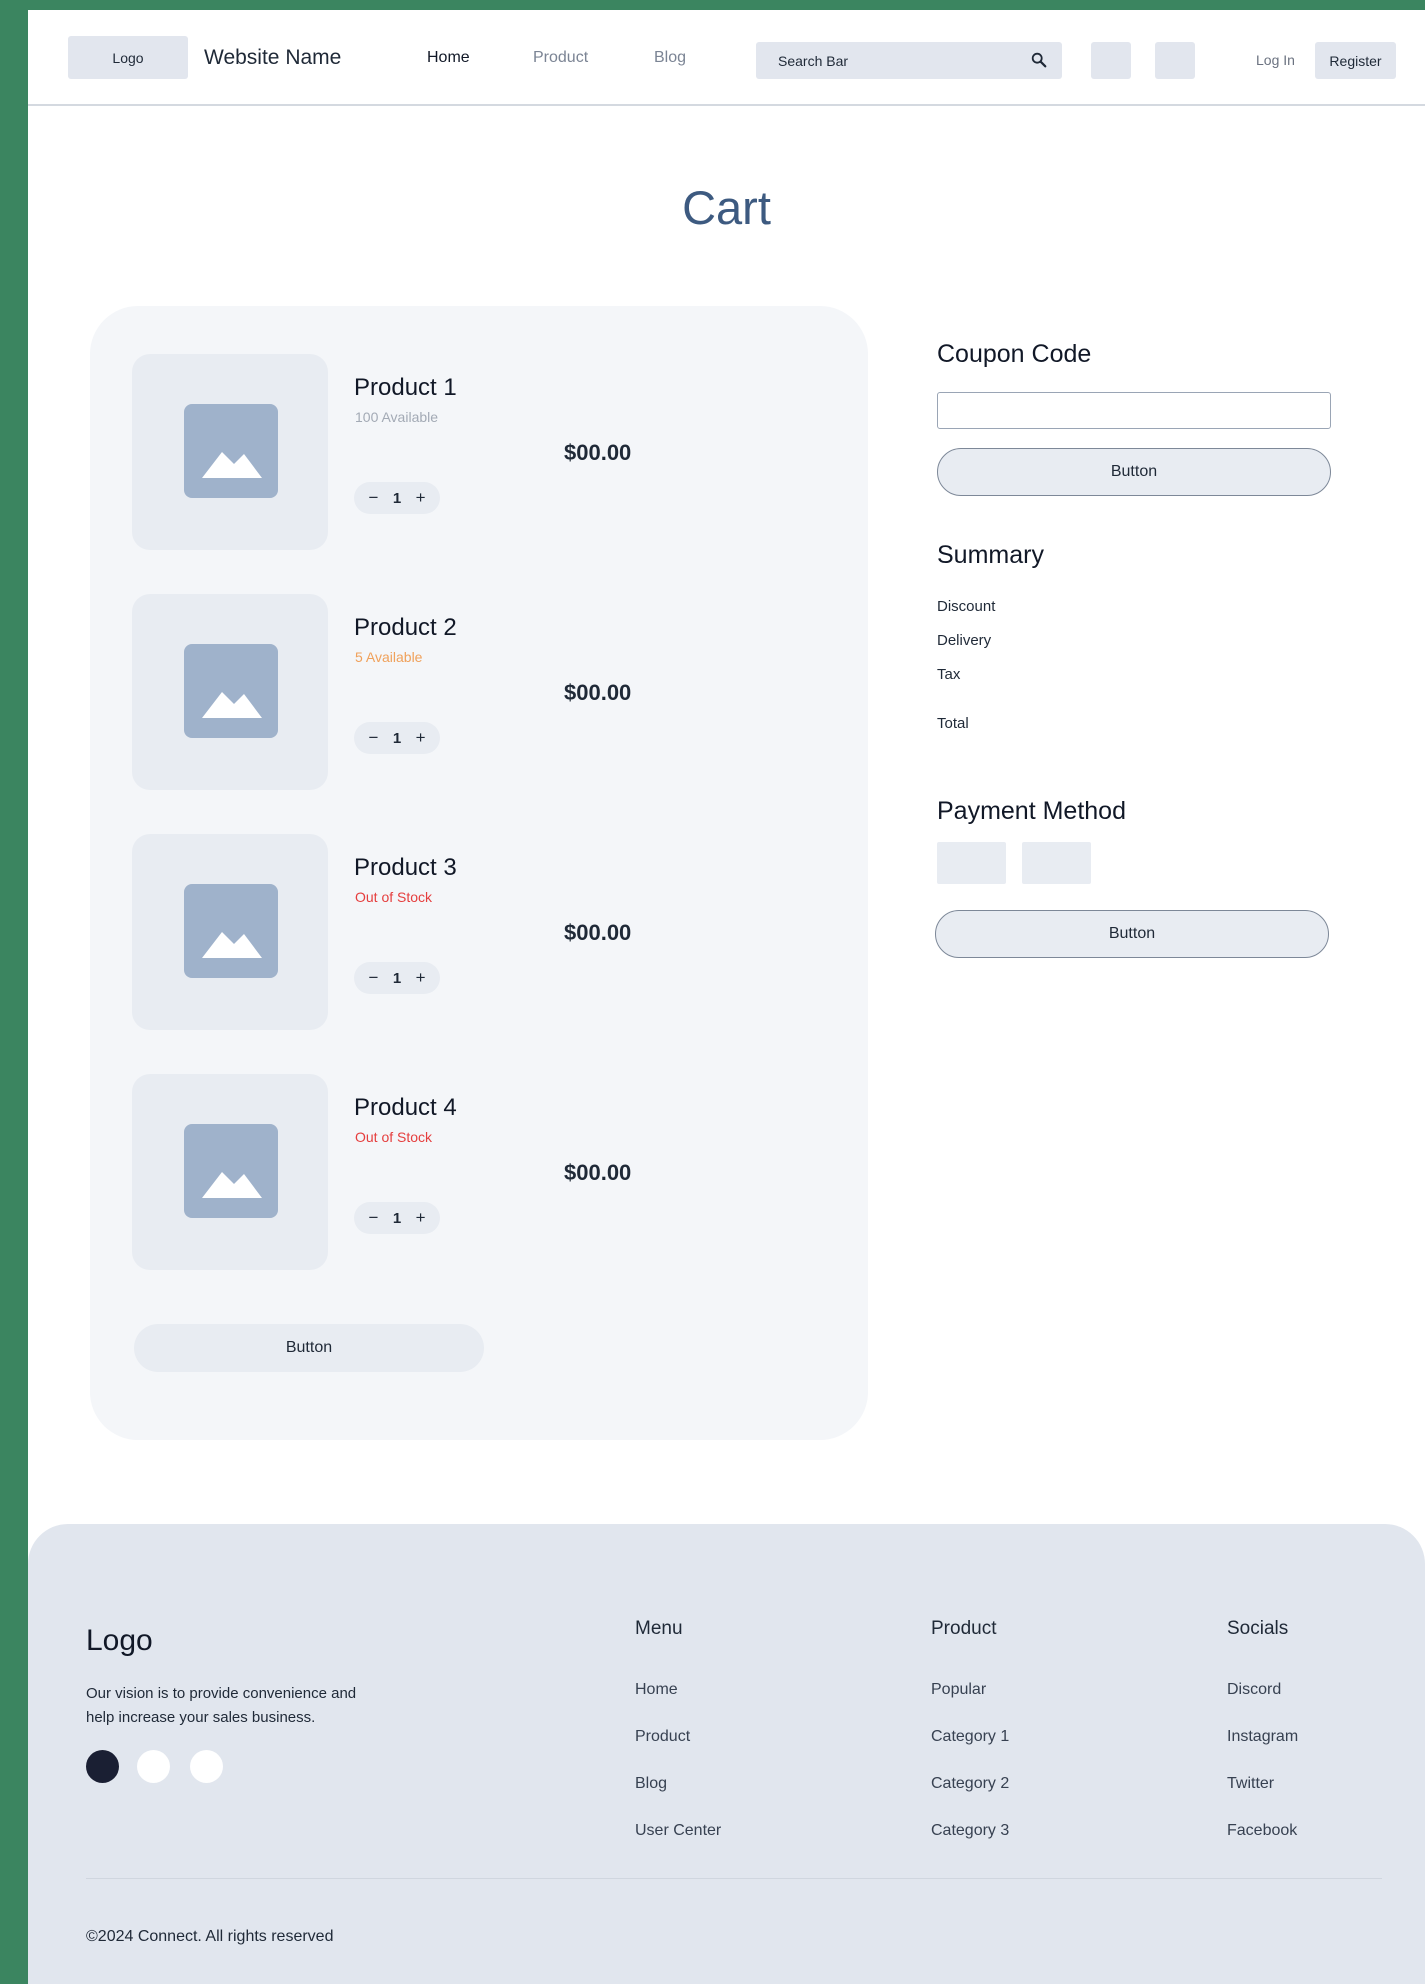  Describe the element at coordinates (432, 452) in the screenshot. I see `cart-item: Product 1 100 Available $00.00 − 1 +` at that location.